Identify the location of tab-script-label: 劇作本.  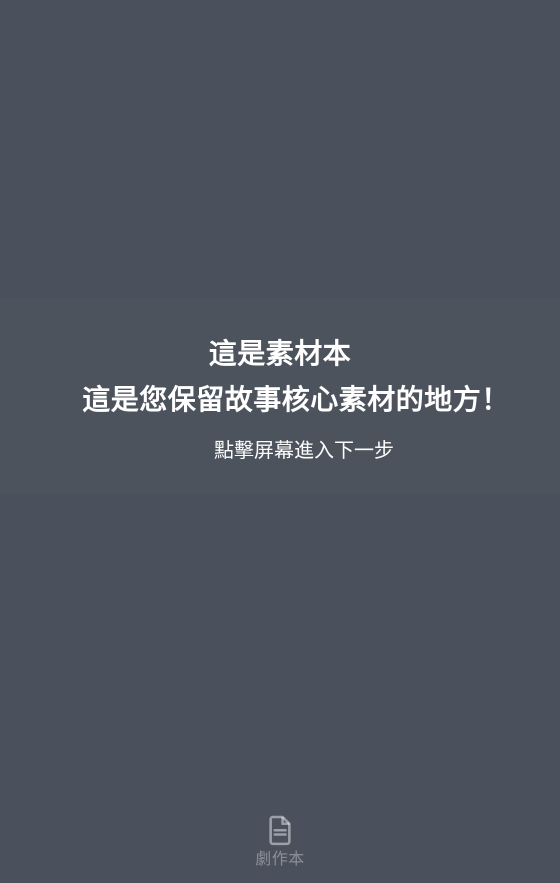
(280, 858).